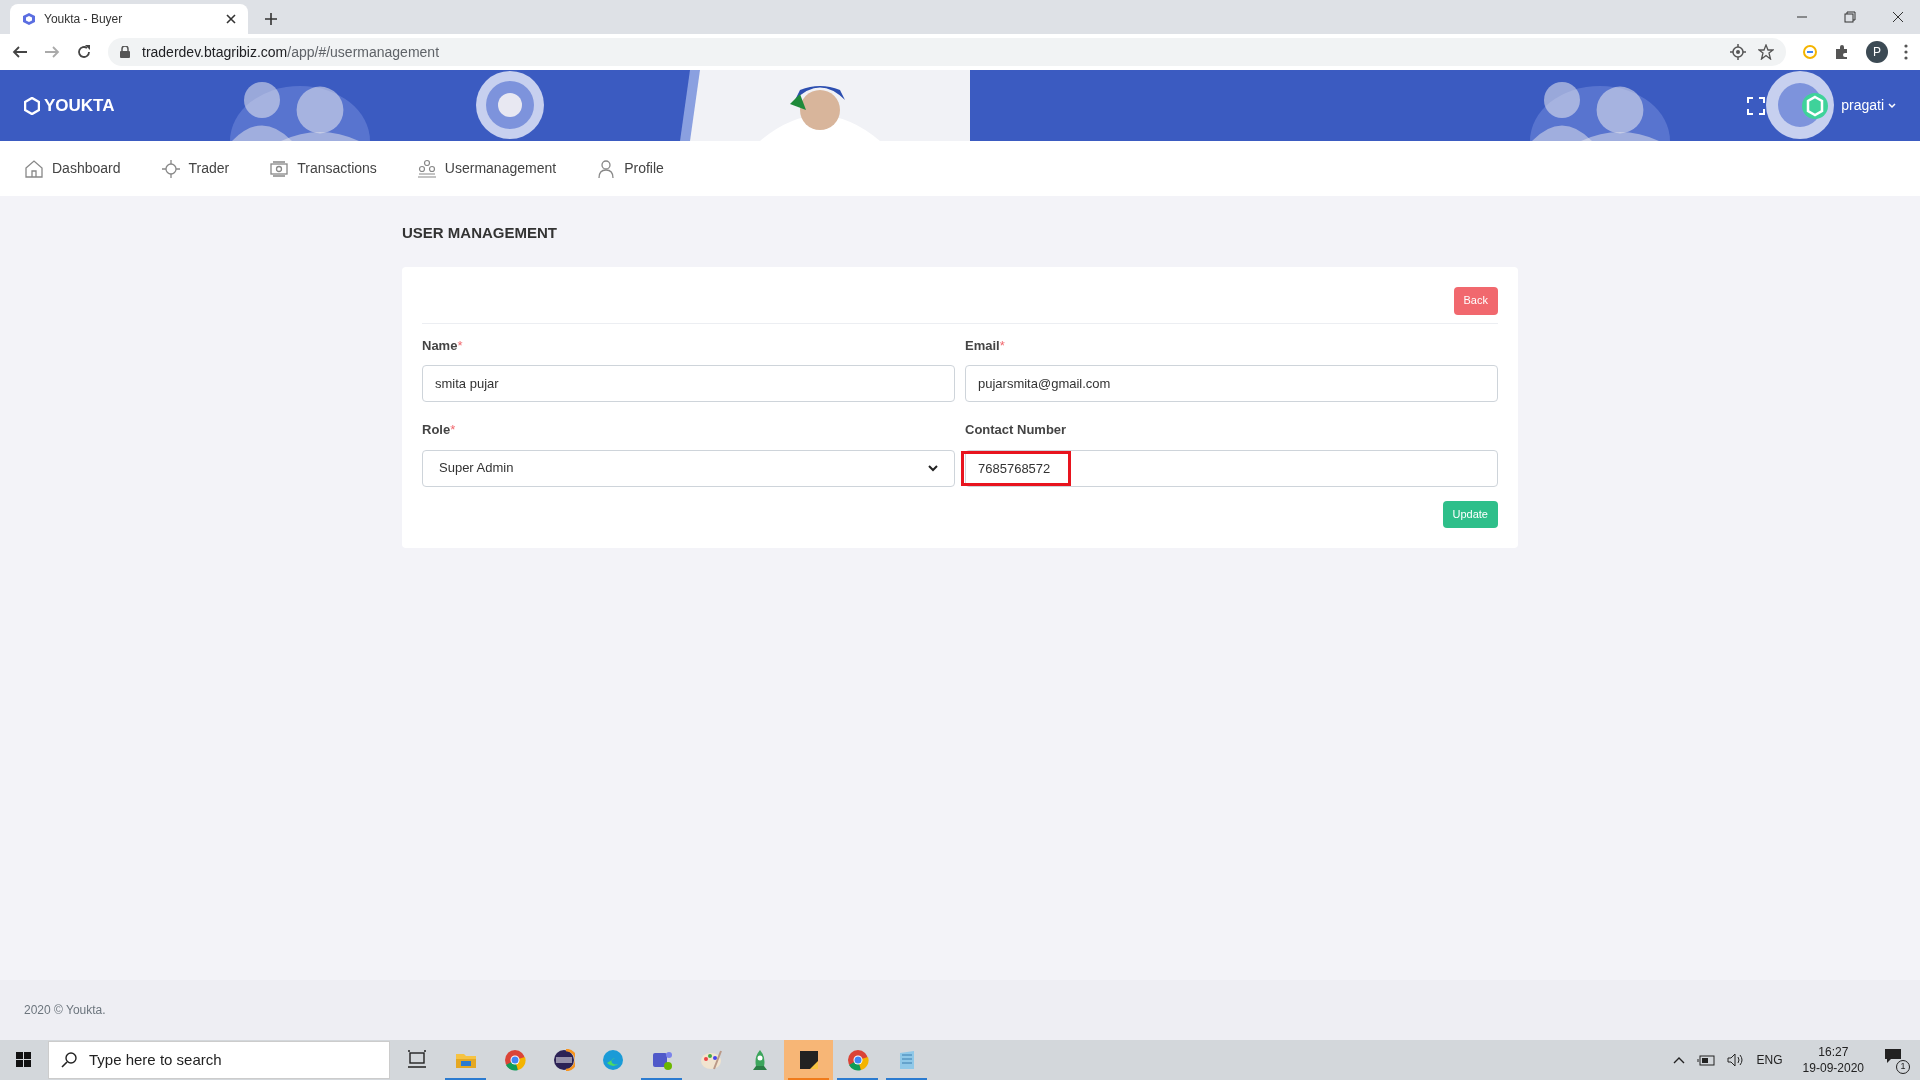 The width and height of the screenshot is (1920, 1080). Describe the element at coordinates (1868, 105) in the screenshot. I see `user-menu: pragati` at that location.